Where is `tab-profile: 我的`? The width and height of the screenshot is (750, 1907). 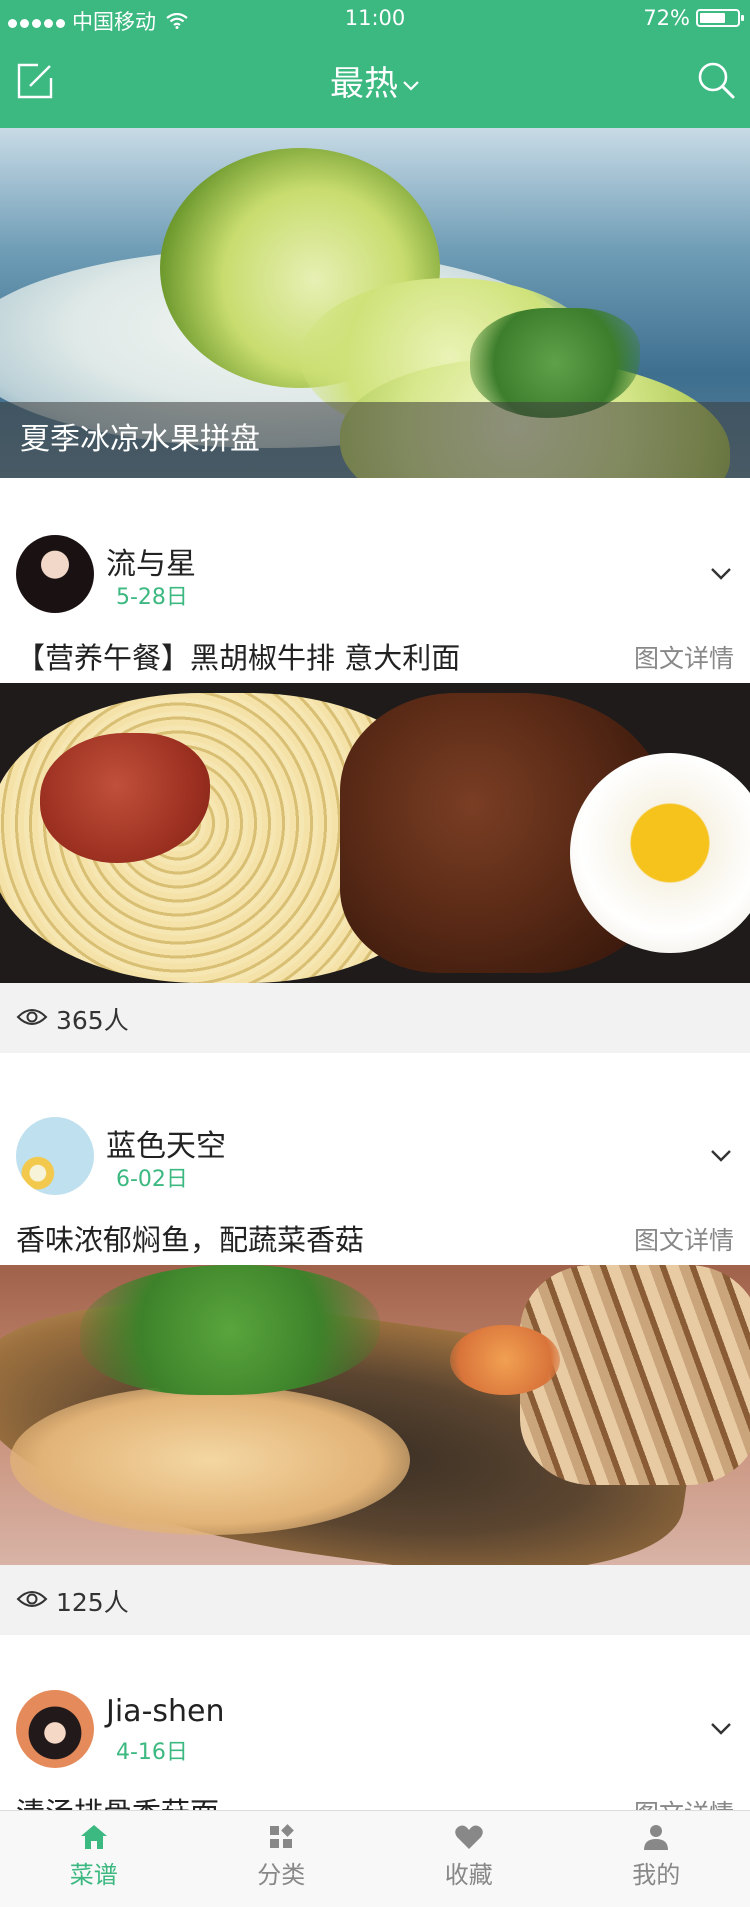
tab-profile: 我的 is located at coordinates (656, 1859).